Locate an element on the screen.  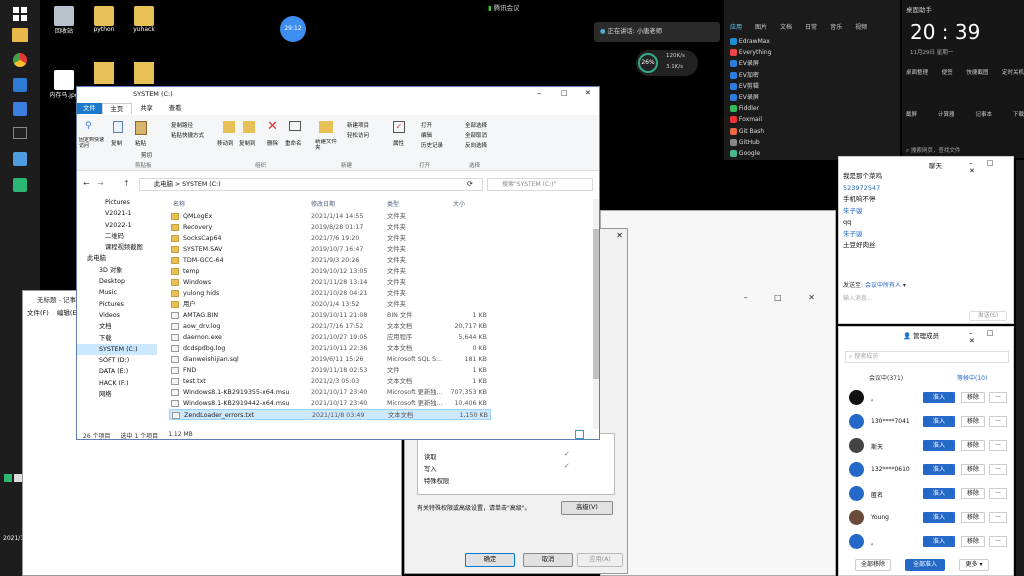
desktop-folder-a is located at coordinates (104, 73).